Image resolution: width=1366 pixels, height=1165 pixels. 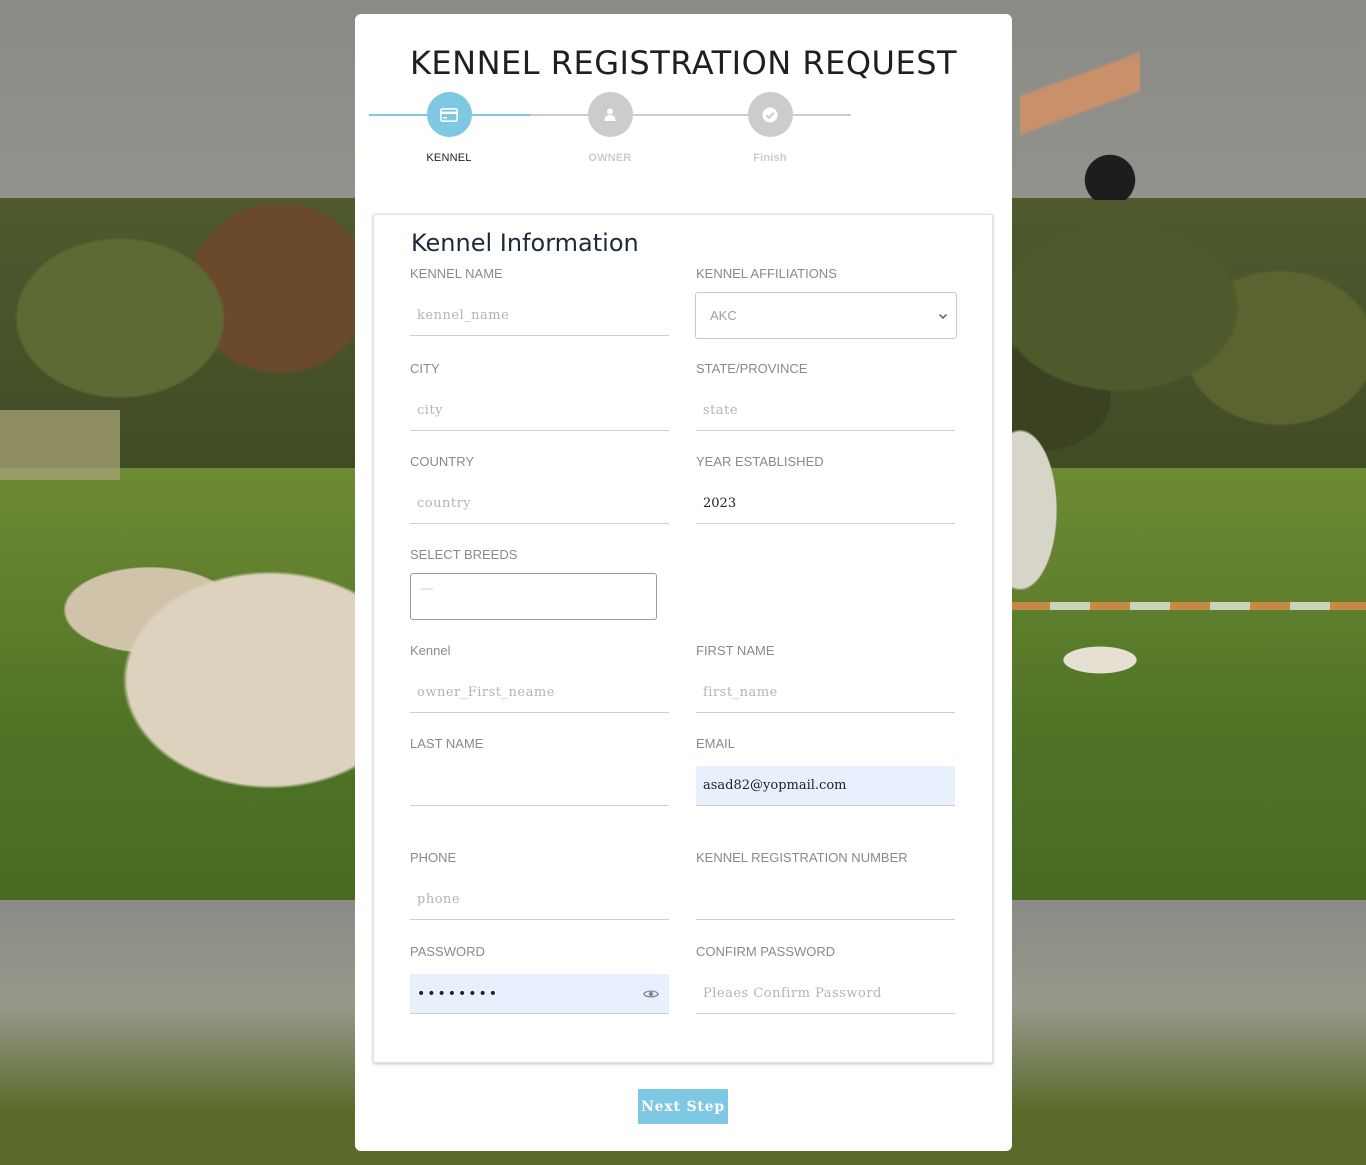 I want to click on credit-card-icon, so click(x=449, y=114).